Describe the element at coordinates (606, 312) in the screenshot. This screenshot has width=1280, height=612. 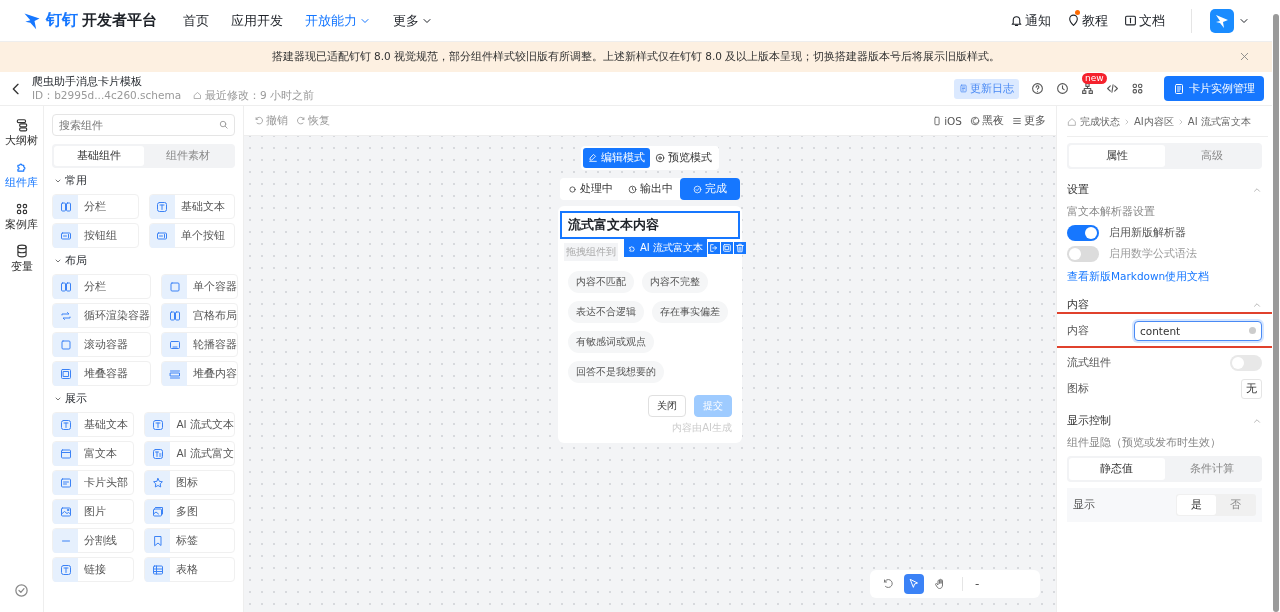
I see `feedback-chip: 表达不合逻辑` at that location.